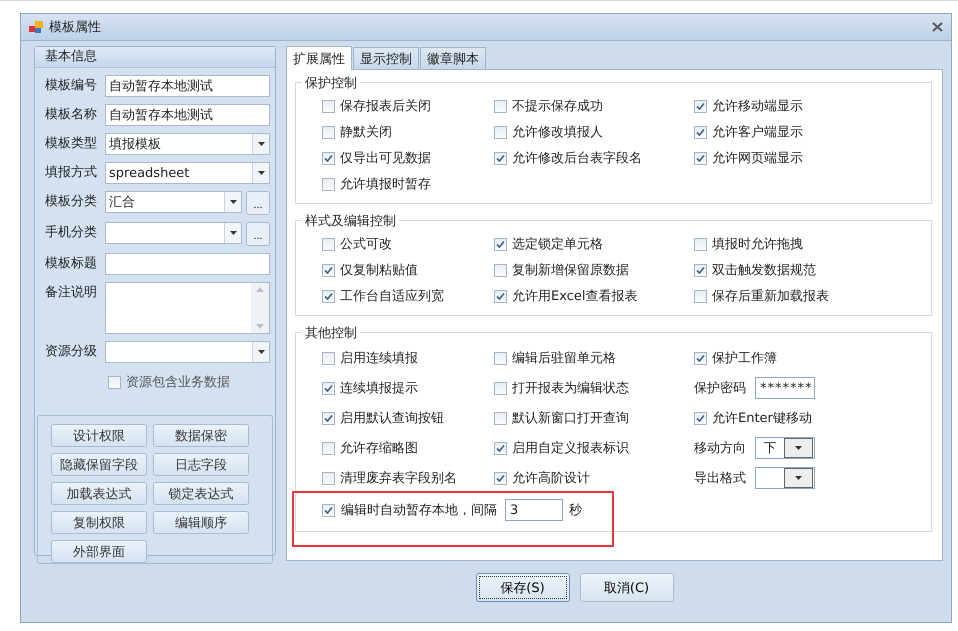 The image size is (958, 631). Describe the element at coordinates (627, 587) in the screenshot. I see `dialog-button: 取消(C)` at that location.